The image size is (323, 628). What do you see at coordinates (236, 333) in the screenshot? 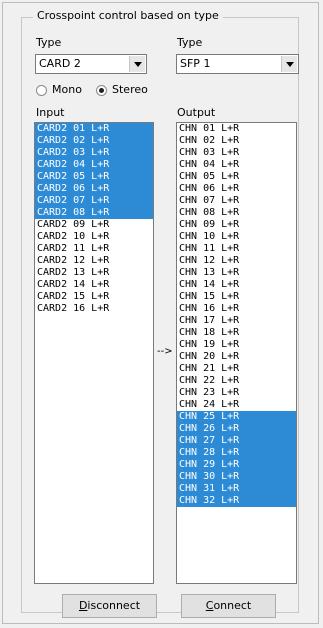
I see `list-item: CHN 18 L+R` at bounding box center [236, 333].